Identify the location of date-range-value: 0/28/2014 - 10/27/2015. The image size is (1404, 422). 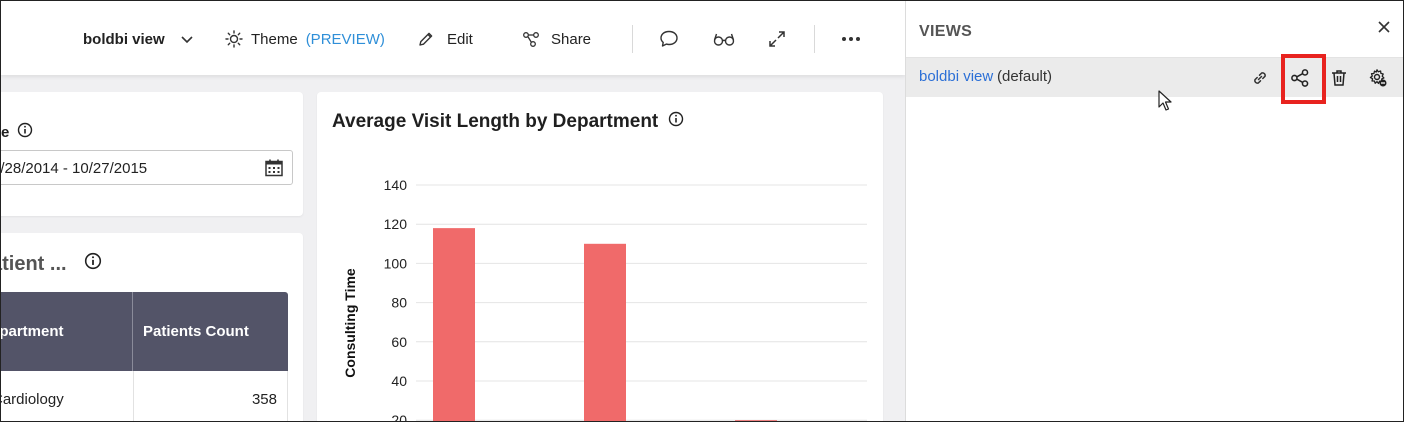
(74, 168).